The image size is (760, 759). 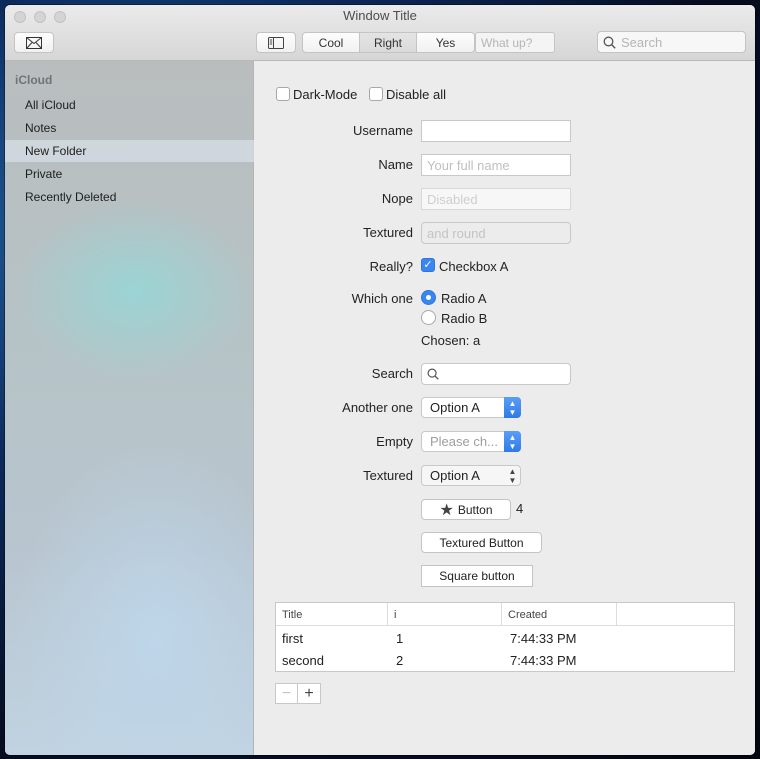 I want to click on textured-label: Textured, so click(x=388, y=232).